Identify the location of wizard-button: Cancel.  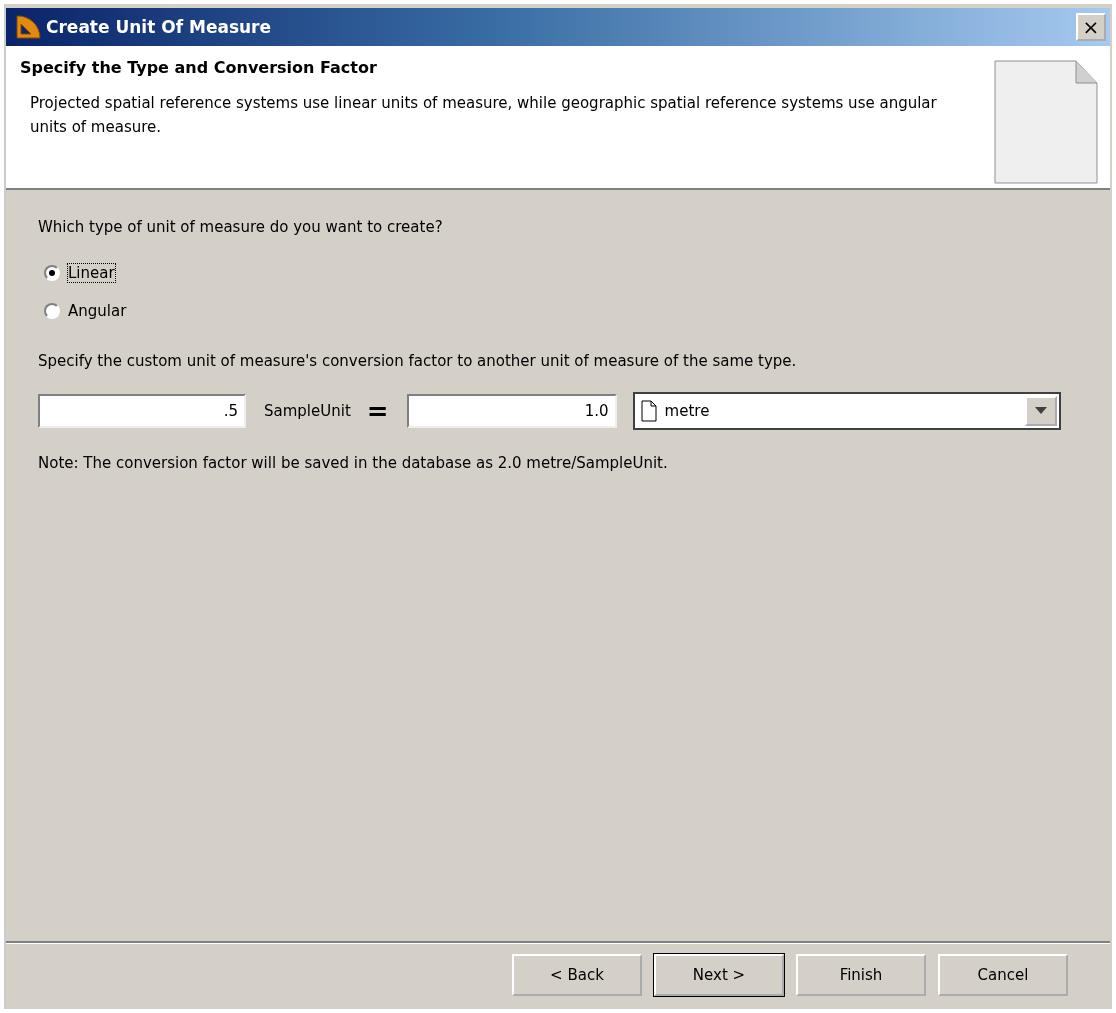
(1003, 975).